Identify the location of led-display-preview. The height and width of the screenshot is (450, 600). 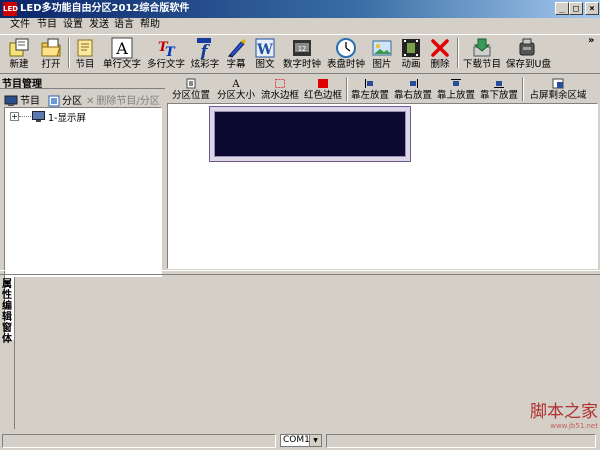
(310, 134).